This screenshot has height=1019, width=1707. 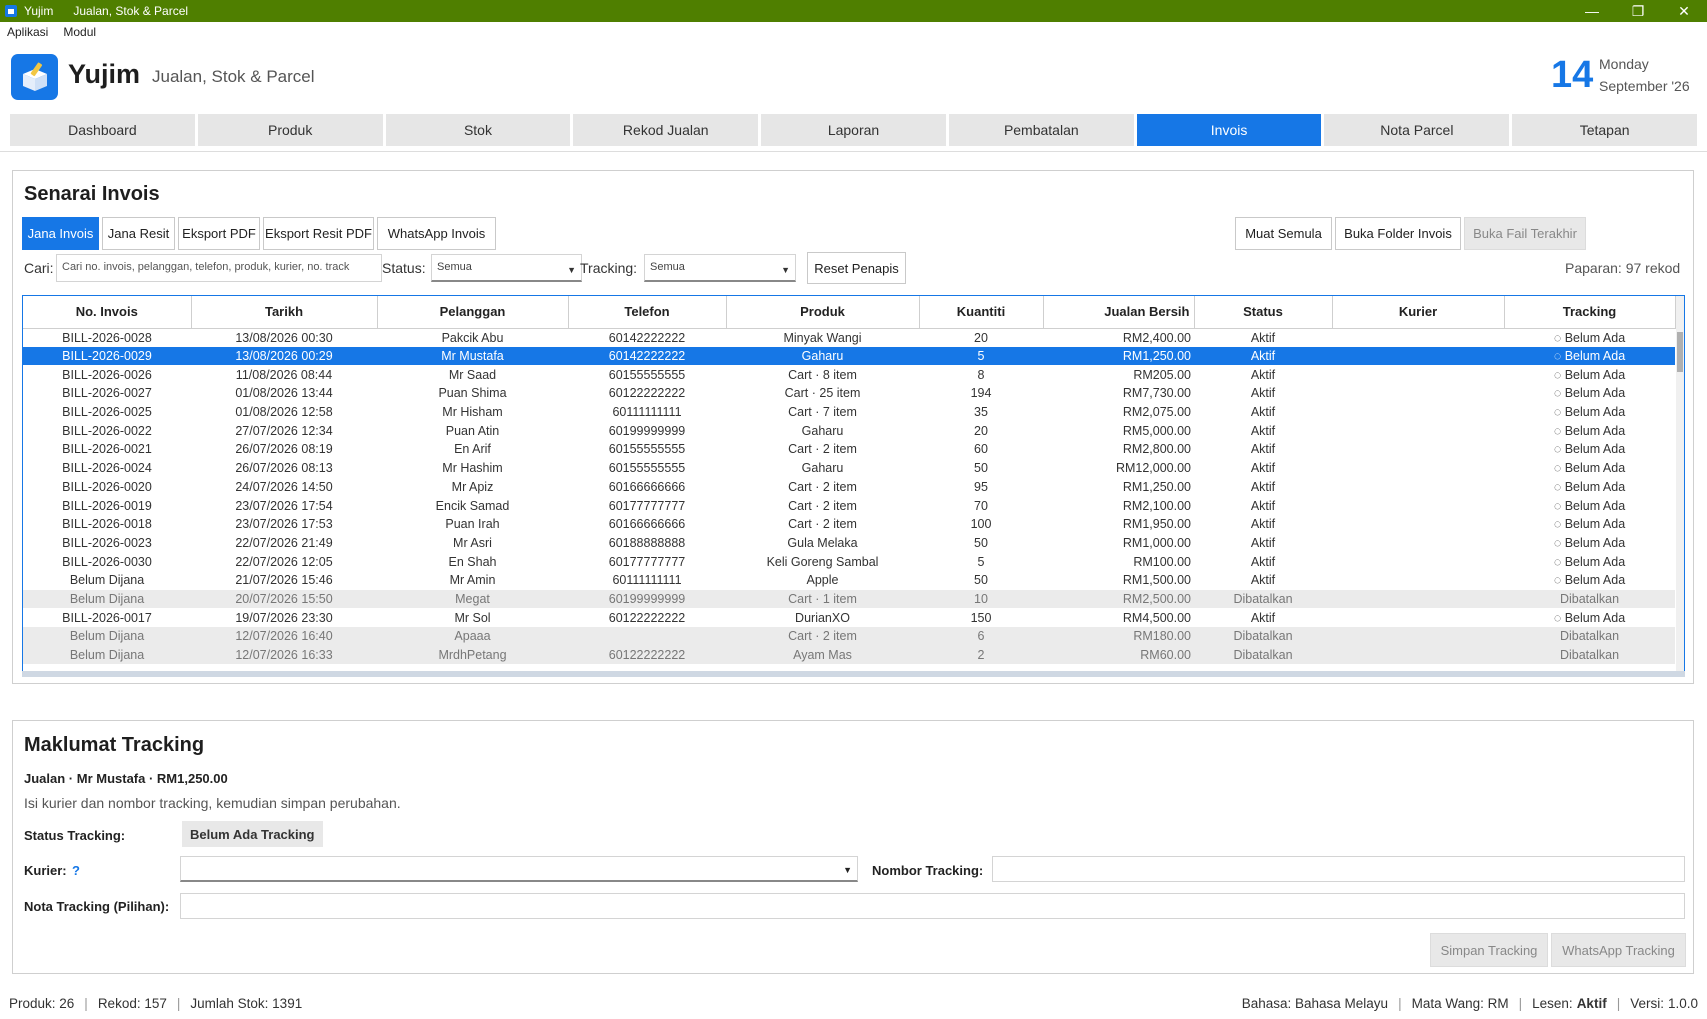 I want to click on cell-jualan-bersih: RM2,100.00, so click(x=1156, y=505).